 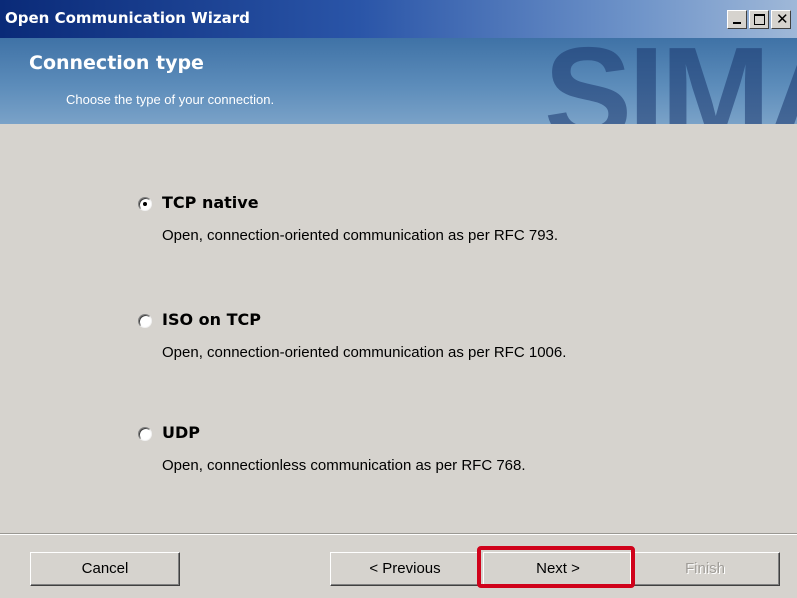 I want to click on page-subtitle: Choose the type of your connection., so click(x=170, y=99).